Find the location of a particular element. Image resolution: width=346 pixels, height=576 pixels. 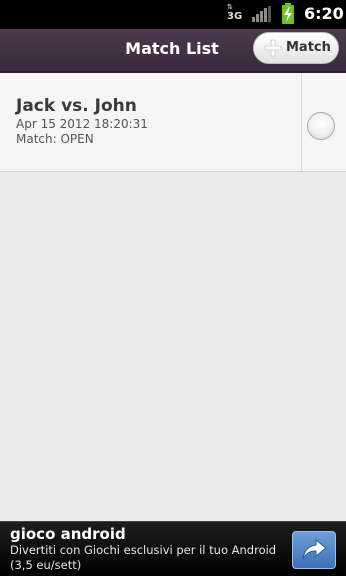

ad-share-button is located at coordinates (314, 550).